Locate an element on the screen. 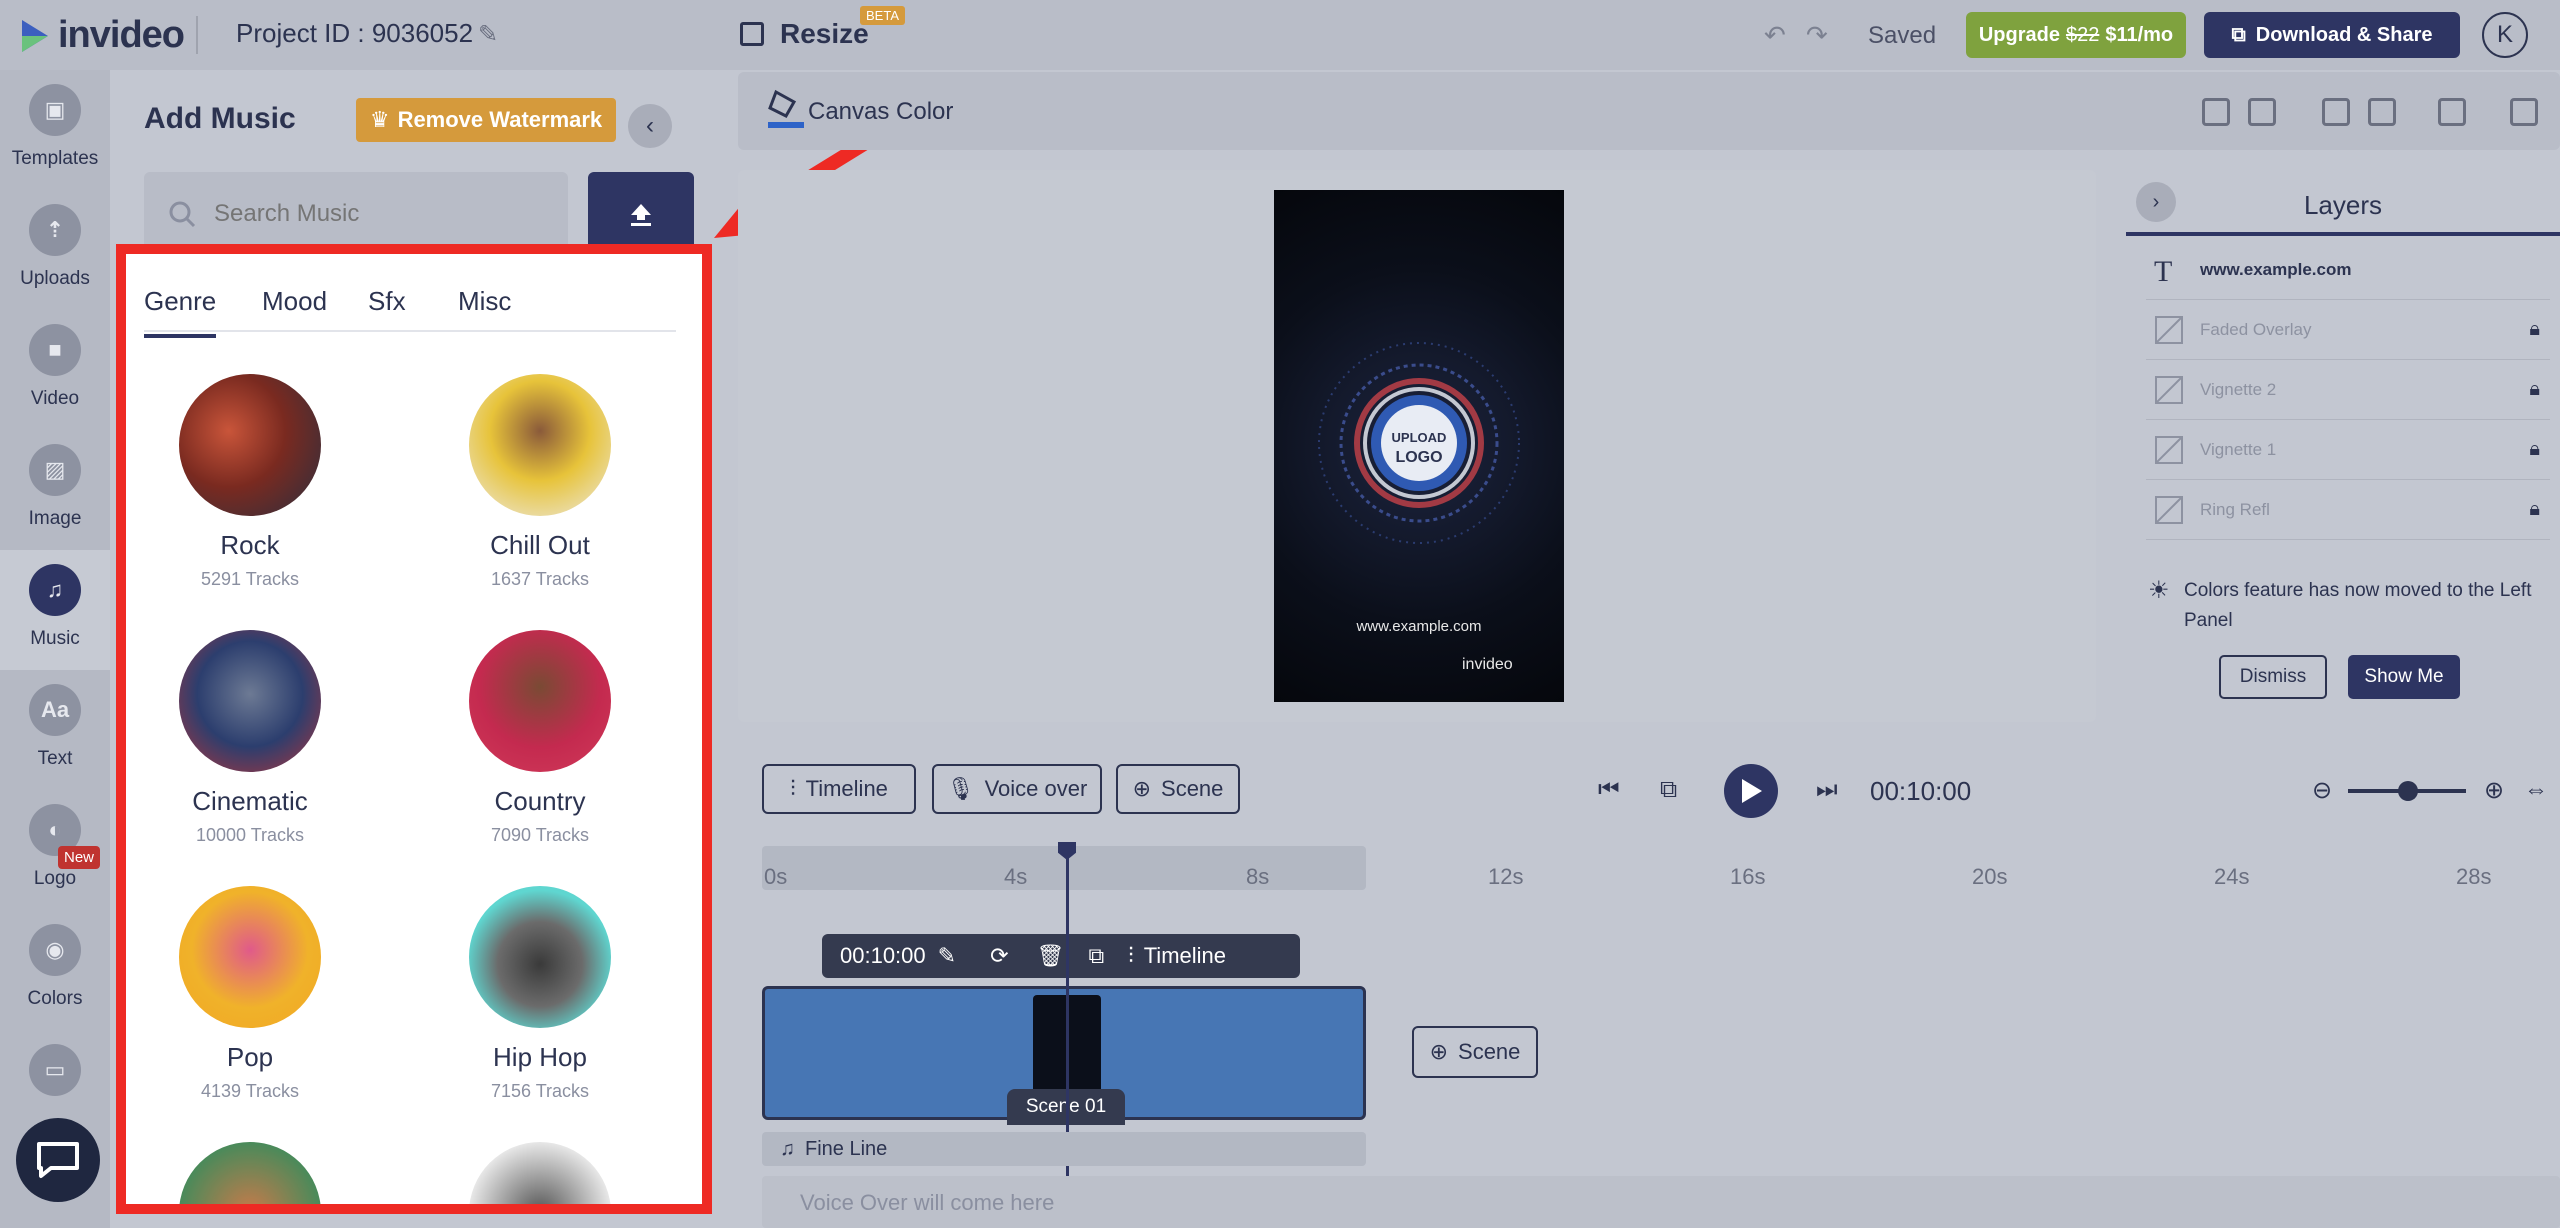 This screenshot has height=1228, width=2560. undo-icon: ↶ is located at coordinates (1775, 35).